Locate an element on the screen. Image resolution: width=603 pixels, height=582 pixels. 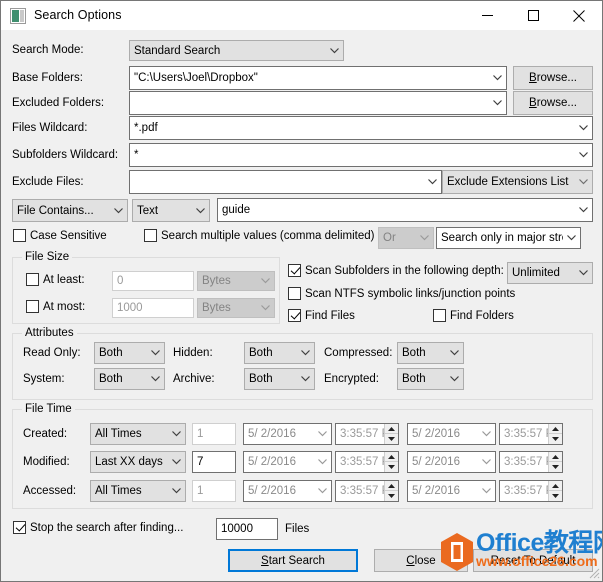
modified-number-input: 7 is located at coordinates (214, 462).